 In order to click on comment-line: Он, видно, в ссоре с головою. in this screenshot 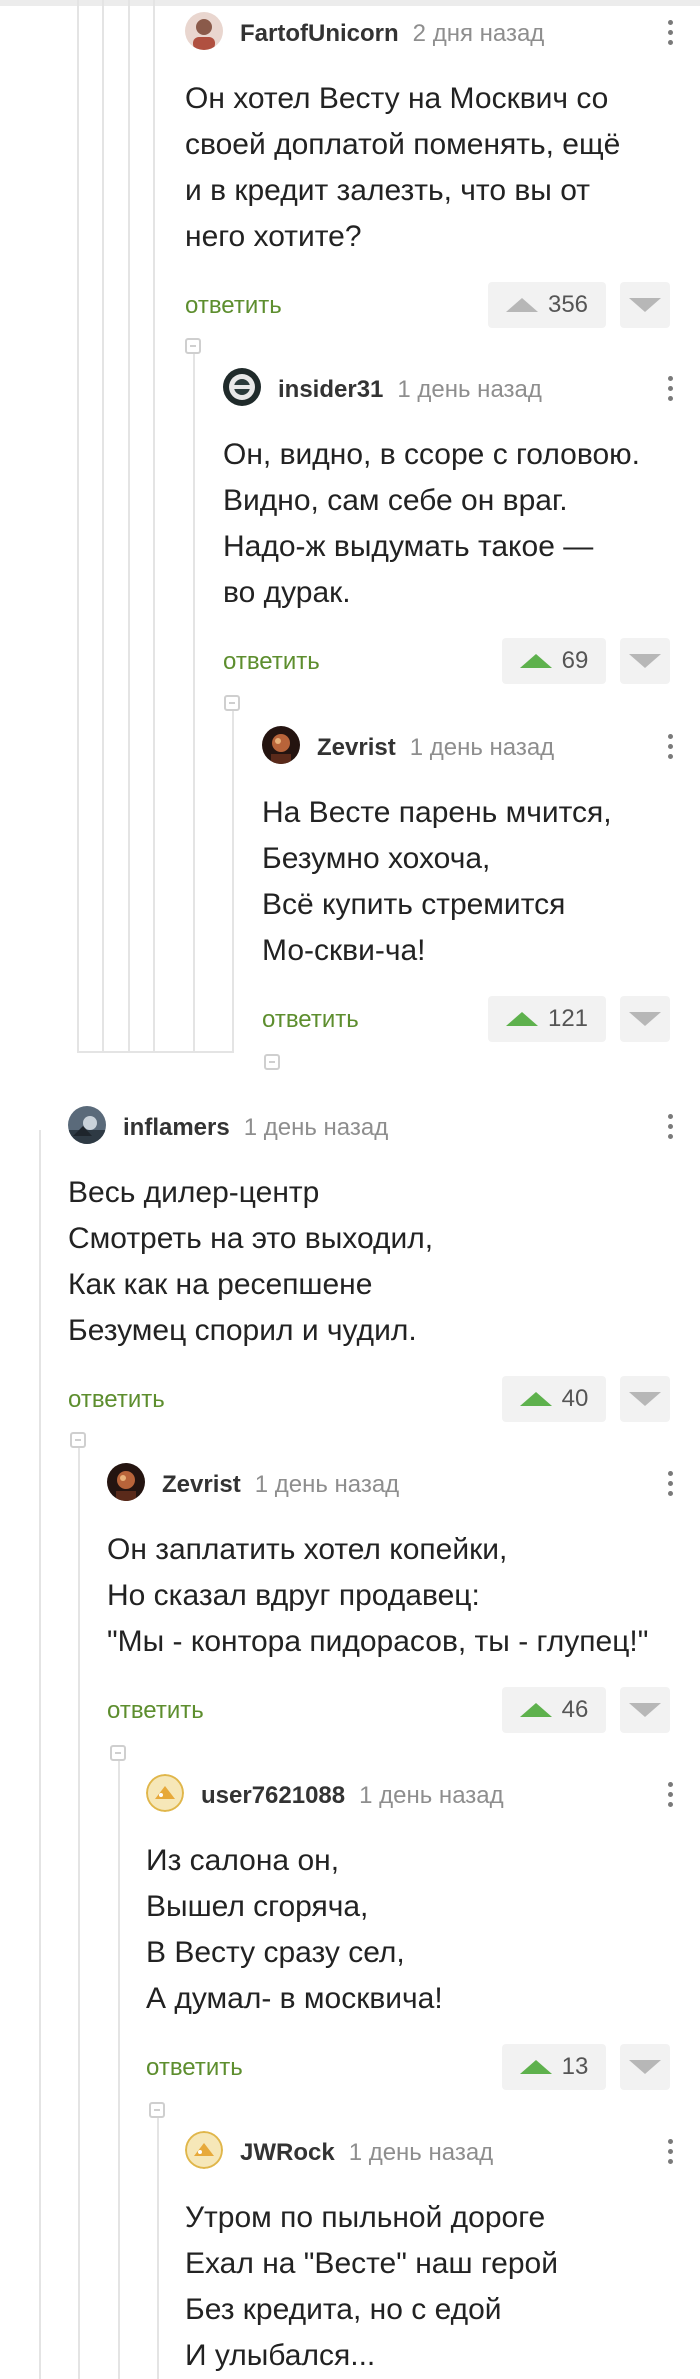, I will do `click(431, 454)`.